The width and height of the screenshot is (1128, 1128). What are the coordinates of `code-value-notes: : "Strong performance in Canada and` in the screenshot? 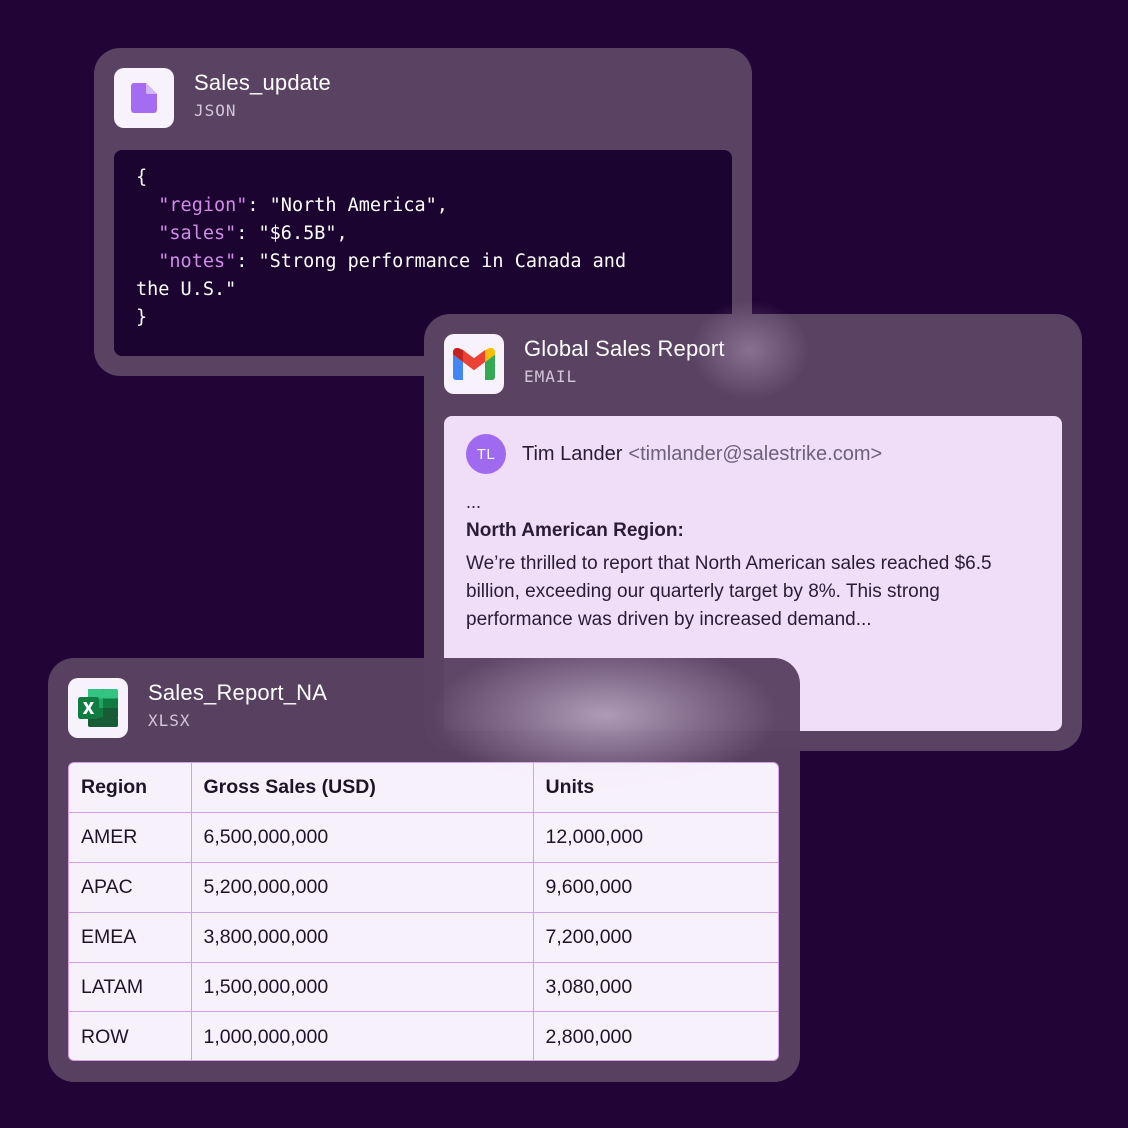 It's located at (431, 261).